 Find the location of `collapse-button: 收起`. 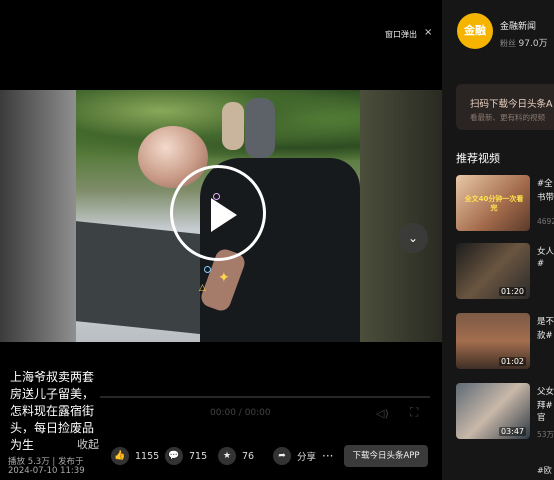

collapse-button: 收起 is located at coordinates (88, 444).